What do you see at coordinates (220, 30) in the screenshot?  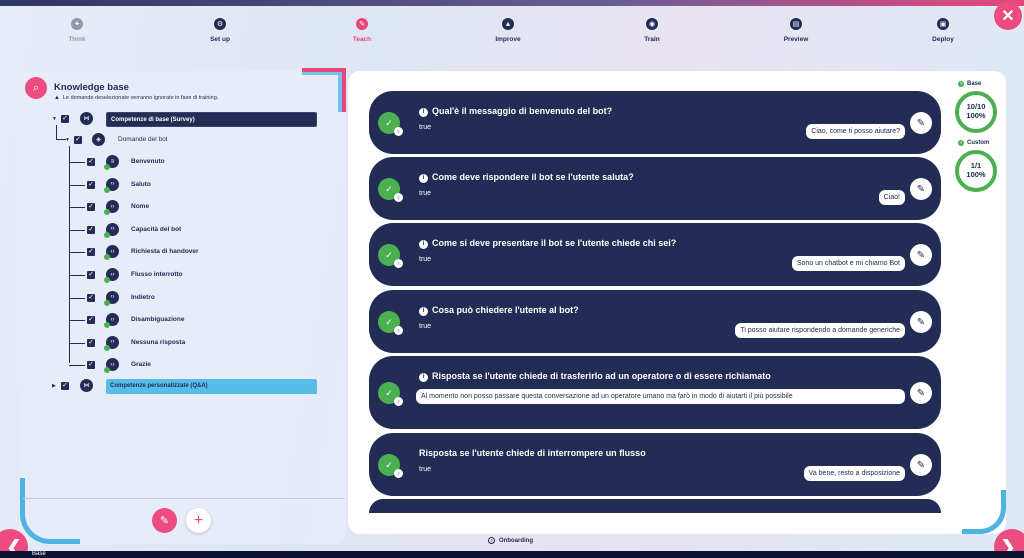 I see `step-set-up: ⚙ Set up` at bounding box center [220, 30].